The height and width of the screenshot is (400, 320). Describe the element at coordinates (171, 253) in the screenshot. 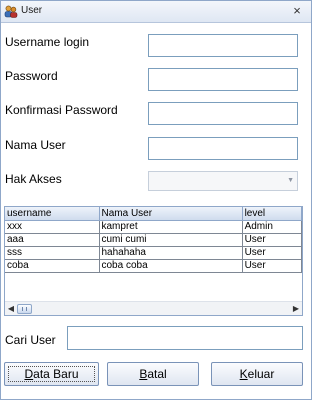

I see `cell-nama-user: hahahaha` at that location.